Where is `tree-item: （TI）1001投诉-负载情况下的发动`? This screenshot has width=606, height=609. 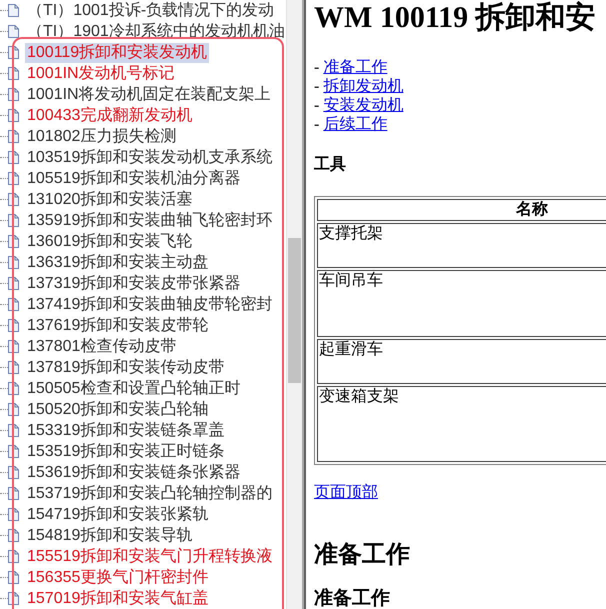
tree-item: （TI）1001投诉-负载情况下的发动 is located at coordinates (150, 10).